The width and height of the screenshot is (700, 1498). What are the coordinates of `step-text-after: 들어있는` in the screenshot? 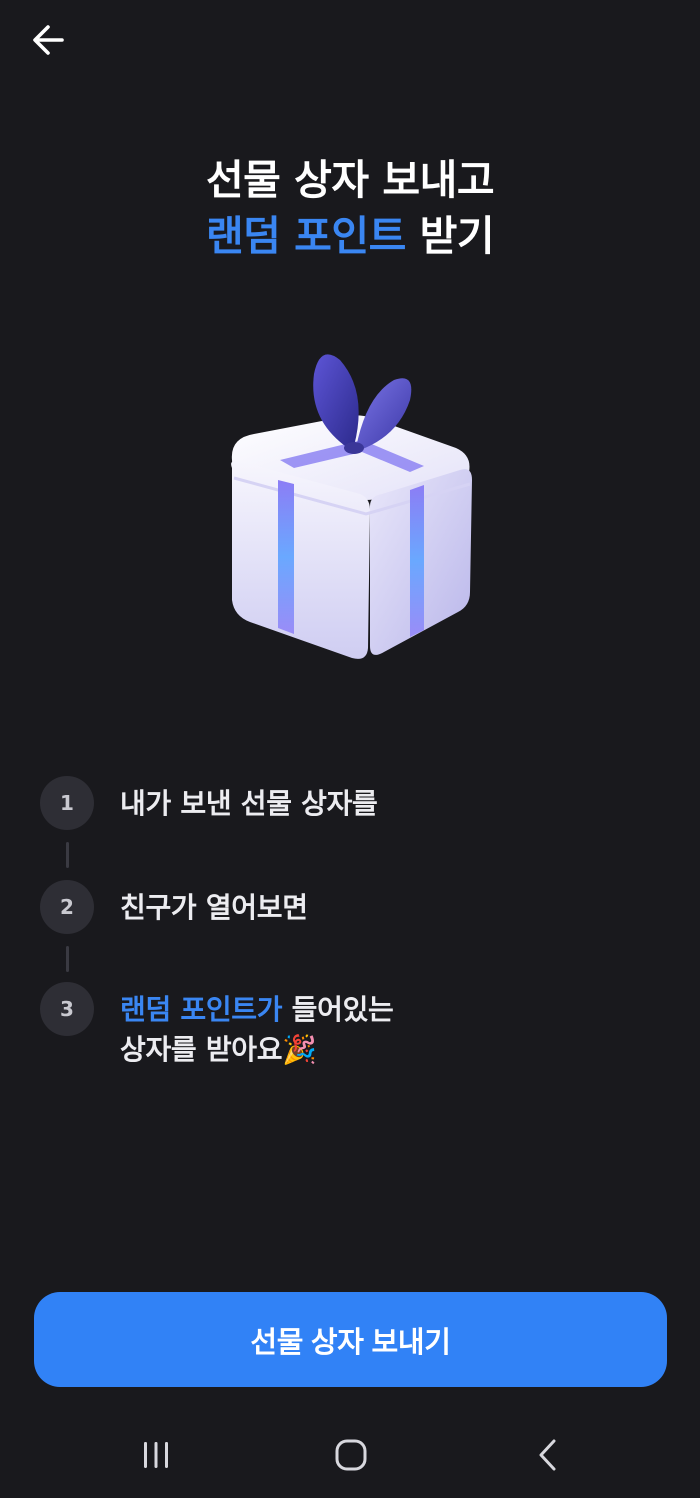 It's located at (338, 1009).